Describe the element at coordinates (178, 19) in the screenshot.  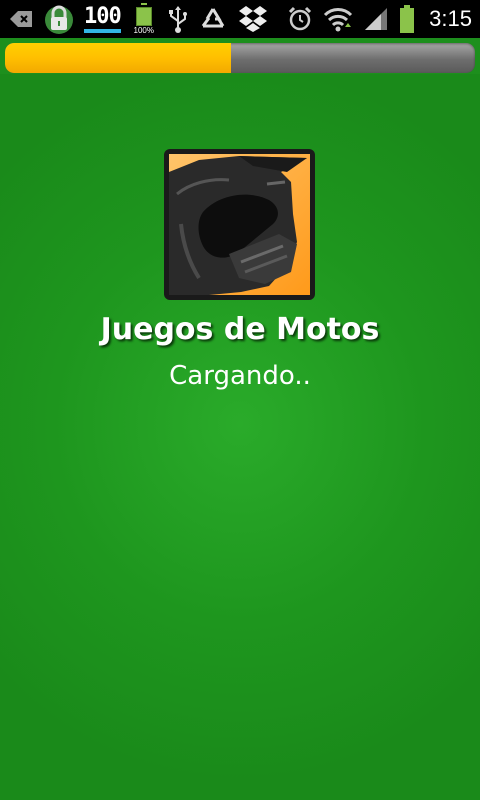
I see `usb-icon` at that location.